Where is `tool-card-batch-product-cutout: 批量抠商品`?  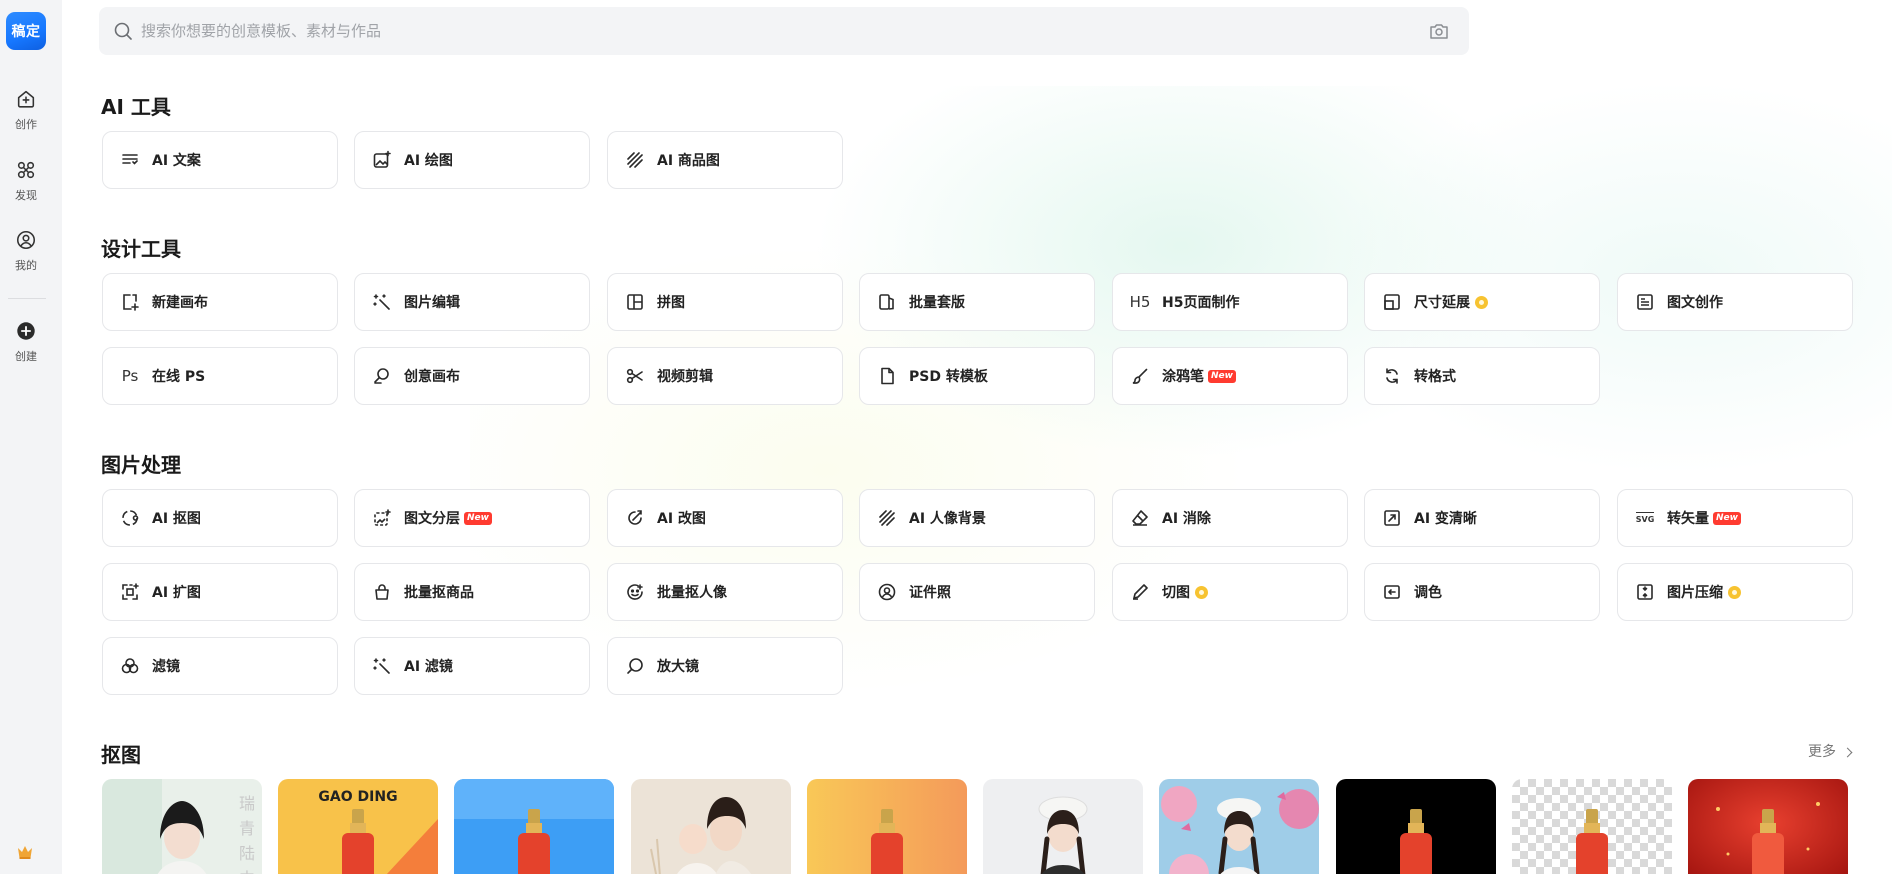
tool-card-batch-product-cutout: 批量抠商品 is located at coordinates (472, 592).